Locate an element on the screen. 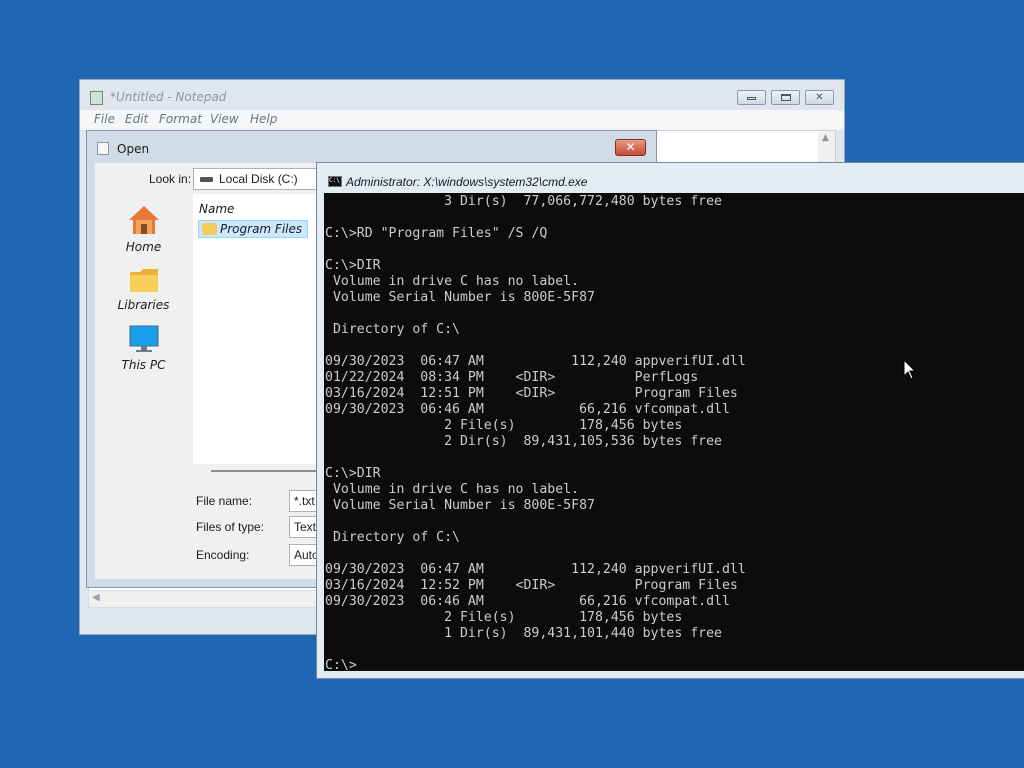 This screenshot has width=1024, height=768. close-button: ✕ is located at coordinates (819, 97).